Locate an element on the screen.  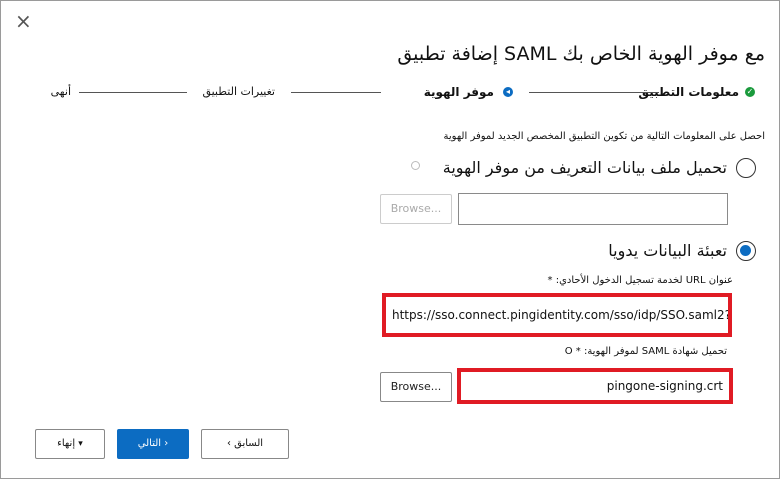
step-finish: أنهى is located at coordinates (60, 91).